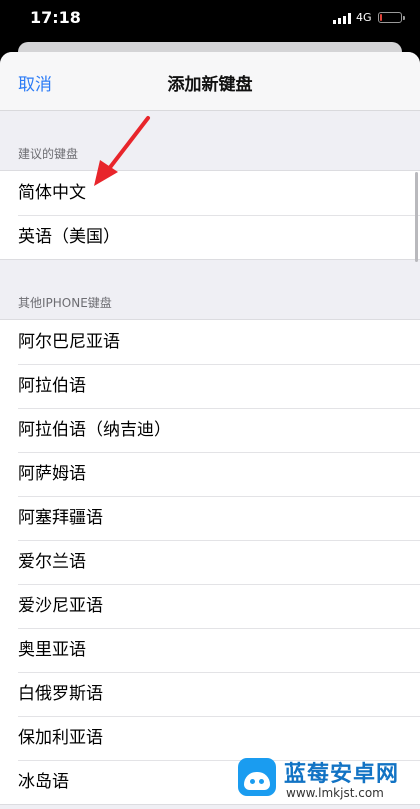  I want to click on watermark-title: 蓝莓安卓网, so click(342, 774).